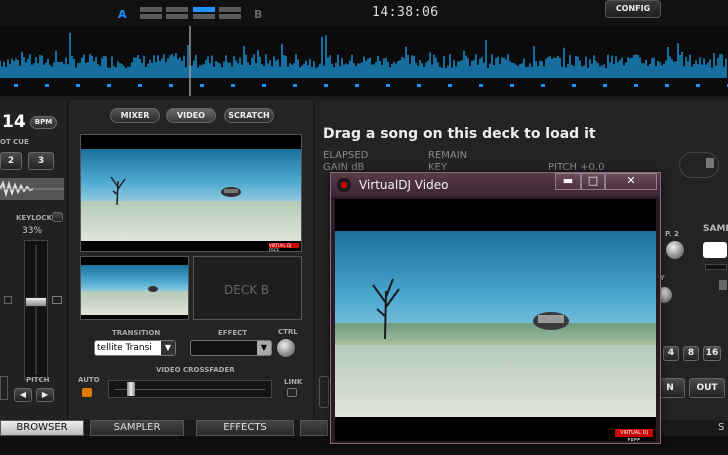 The image size is (728, 455). Describe the element at coordinates (57, 300) in the screenshot. I see `pitch-reset-icon` at that location.